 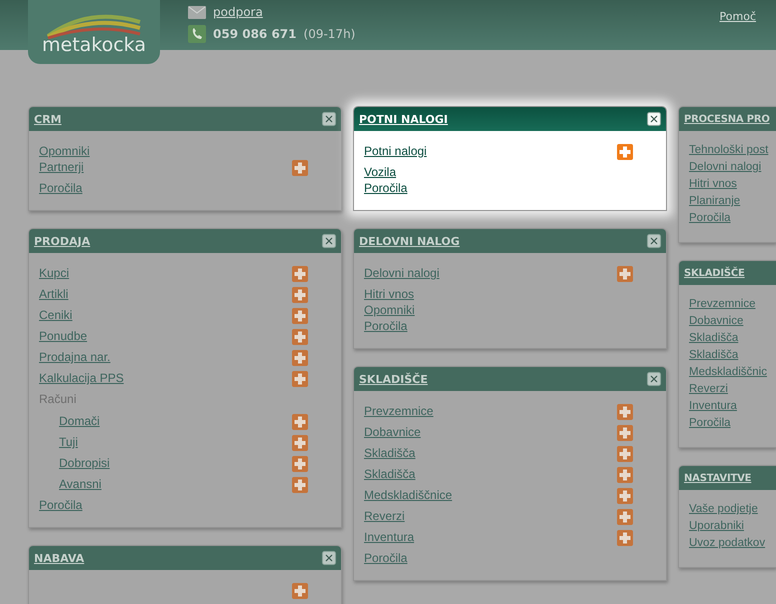 I want to click on menu-link: Kupci, so click(x=54, y=273).